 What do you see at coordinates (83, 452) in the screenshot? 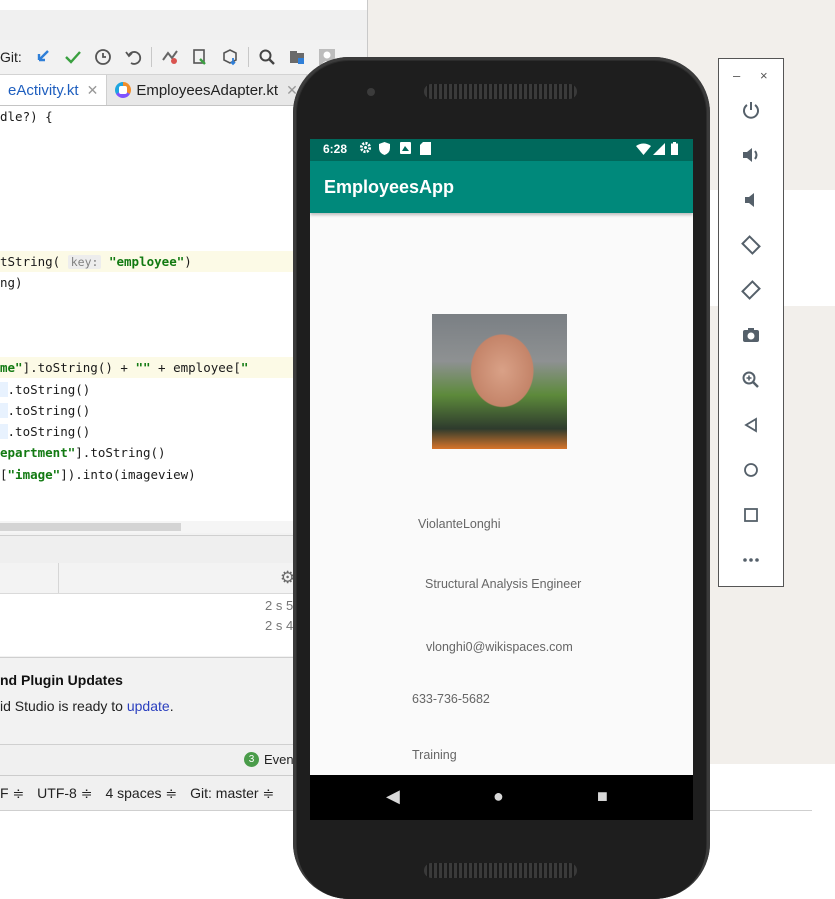
I see `code-line: epartment"].toString()` at bounding box center [83, 452].